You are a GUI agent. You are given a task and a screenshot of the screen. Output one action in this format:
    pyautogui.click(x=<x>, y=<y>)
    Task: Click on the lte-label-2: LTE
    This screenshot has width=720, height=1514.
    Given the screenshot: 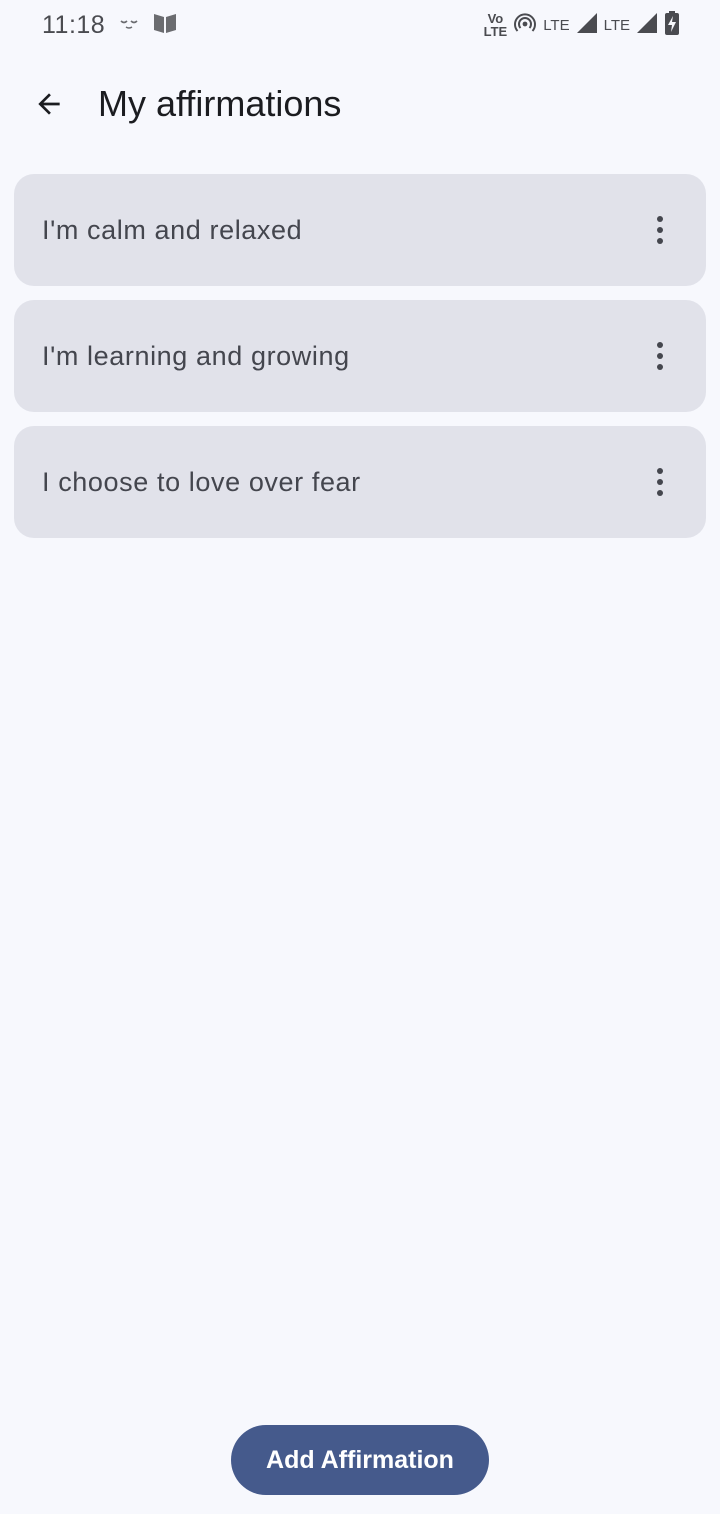 What is the action you would take?
    pyautogui.click(x=616, y=25)
    